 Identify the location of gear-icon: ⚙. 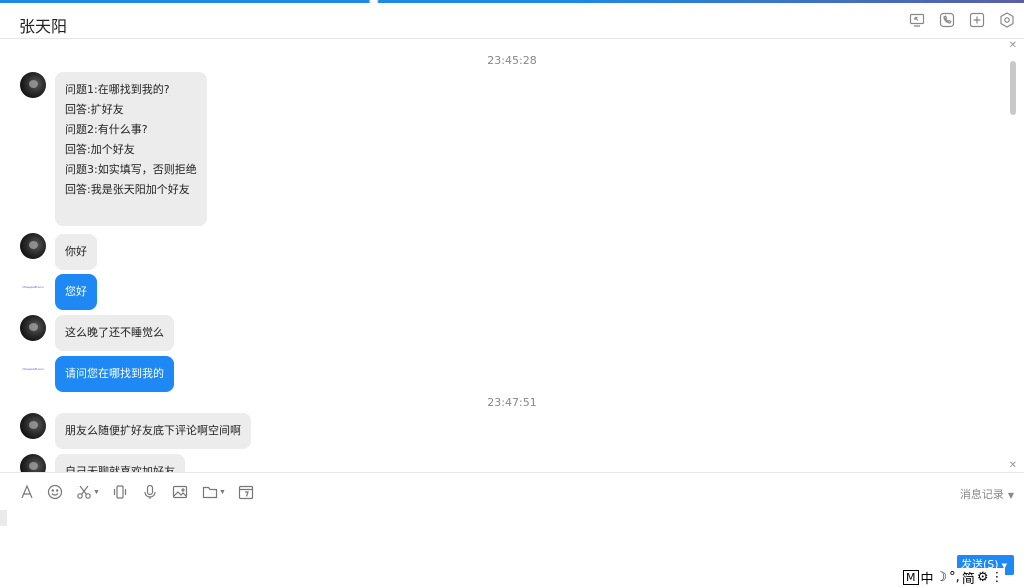
(983, 577).